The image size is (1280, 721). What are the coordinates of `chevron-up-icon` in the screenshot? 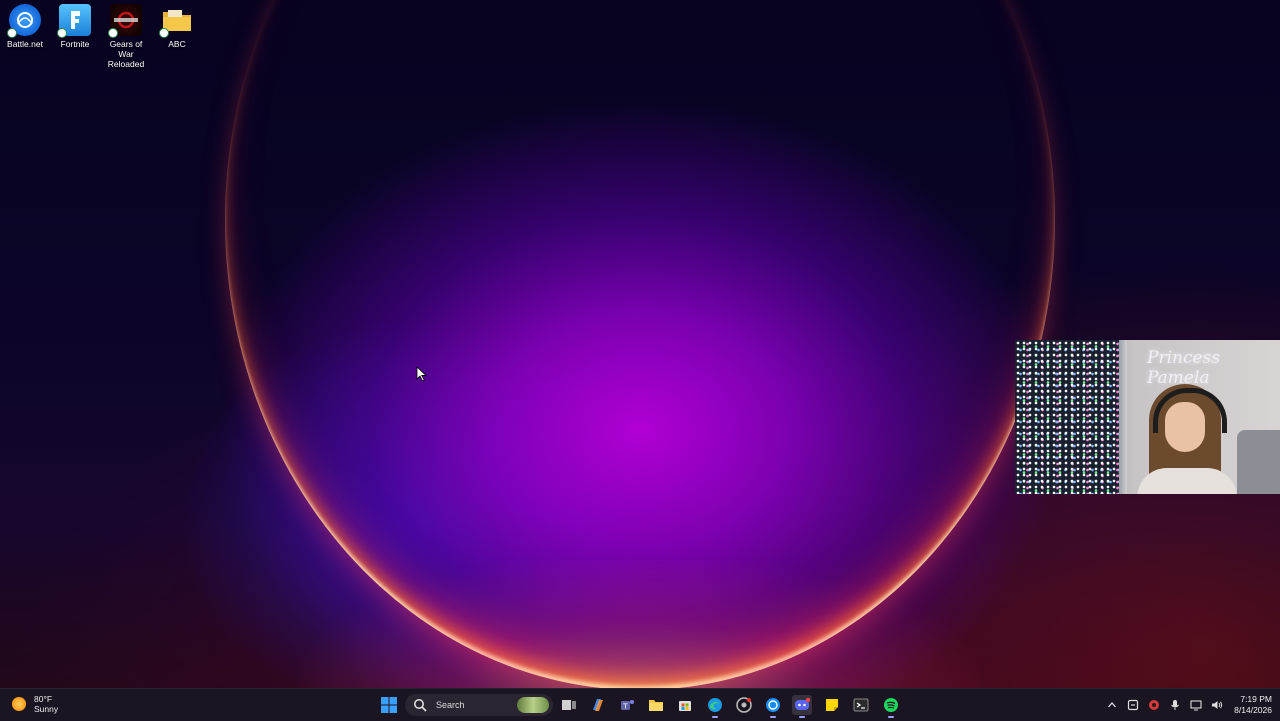 It's located at (1112, 705).